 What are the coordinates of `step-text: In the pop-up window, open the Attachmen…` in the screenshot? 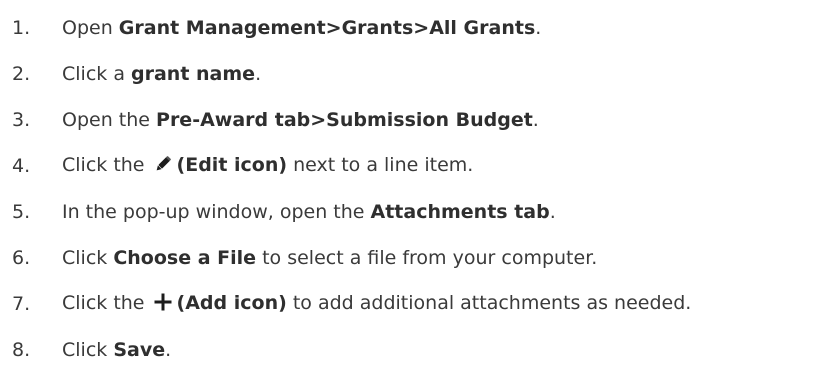 It's located at (309, 212).